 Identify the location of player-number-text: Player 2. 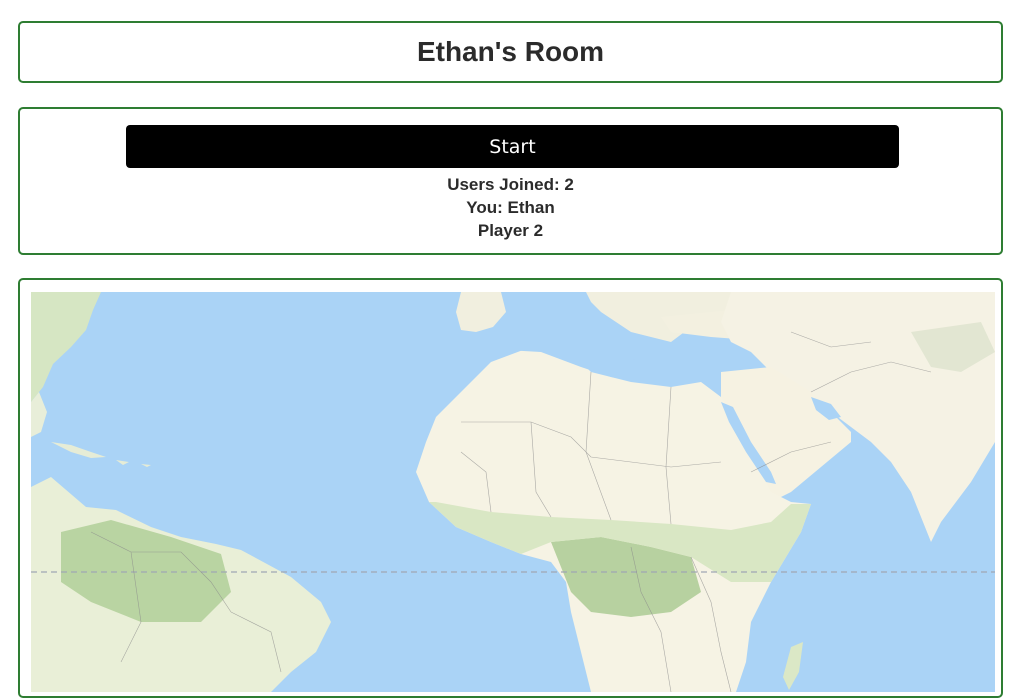
(510, 230).